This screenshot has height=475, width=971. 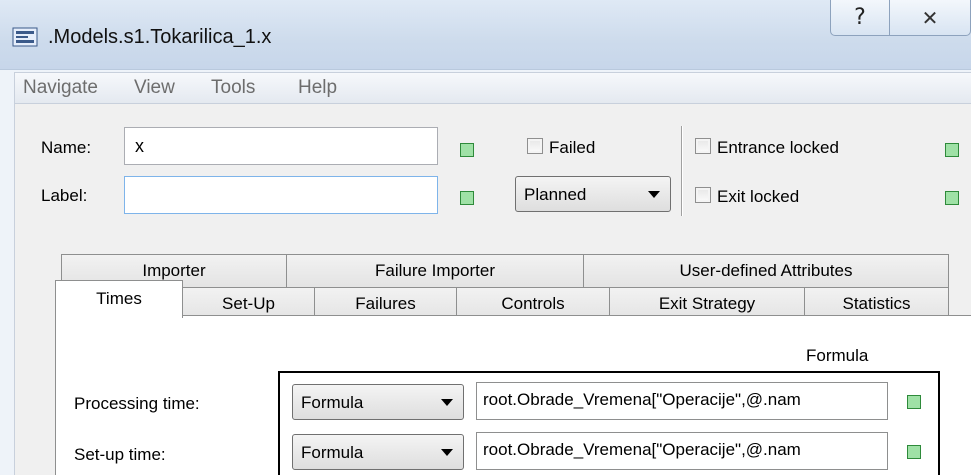 I want to click on name-label: Name:, so click(x=66, y=147).